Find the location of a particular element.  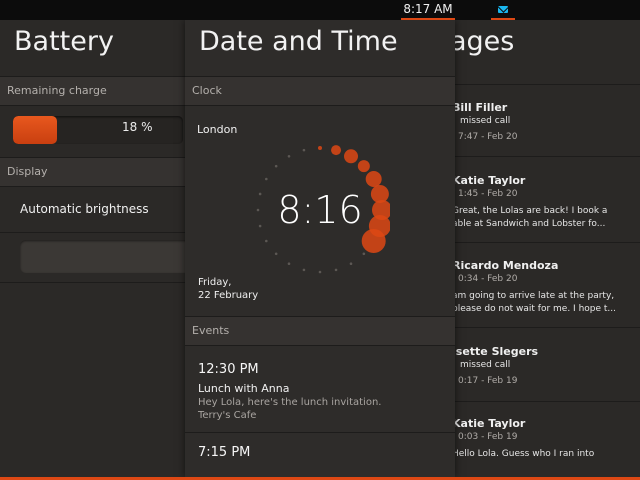

status-bar: 8:17 AM is located at coordinates (320, 10).